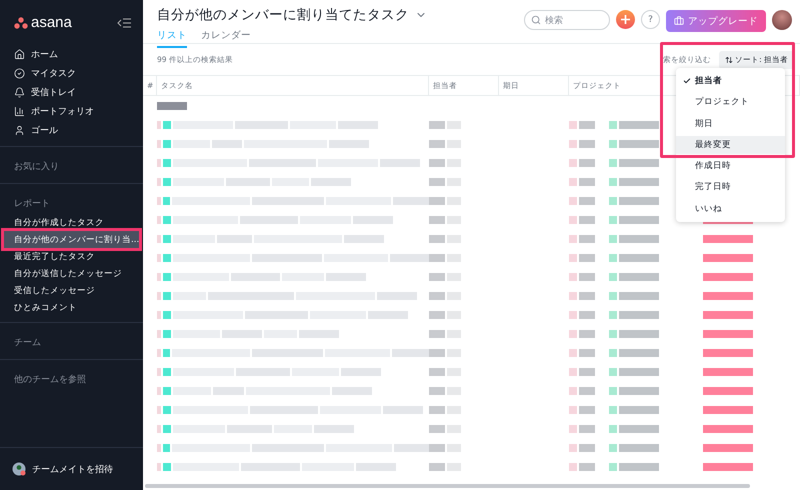 This screenshot has height=490, width=800. I want to click on sort-option: 完了日時, so click(730, 187).